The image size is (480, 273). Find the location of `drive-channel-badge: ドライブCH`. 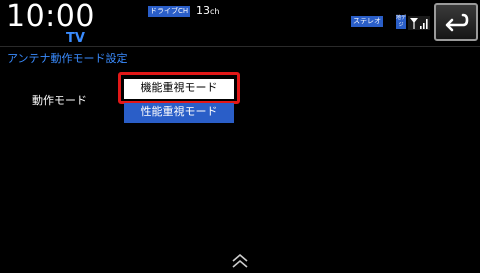

drive-channel-badge: ドライブCH is located at coordinates (169, 11).